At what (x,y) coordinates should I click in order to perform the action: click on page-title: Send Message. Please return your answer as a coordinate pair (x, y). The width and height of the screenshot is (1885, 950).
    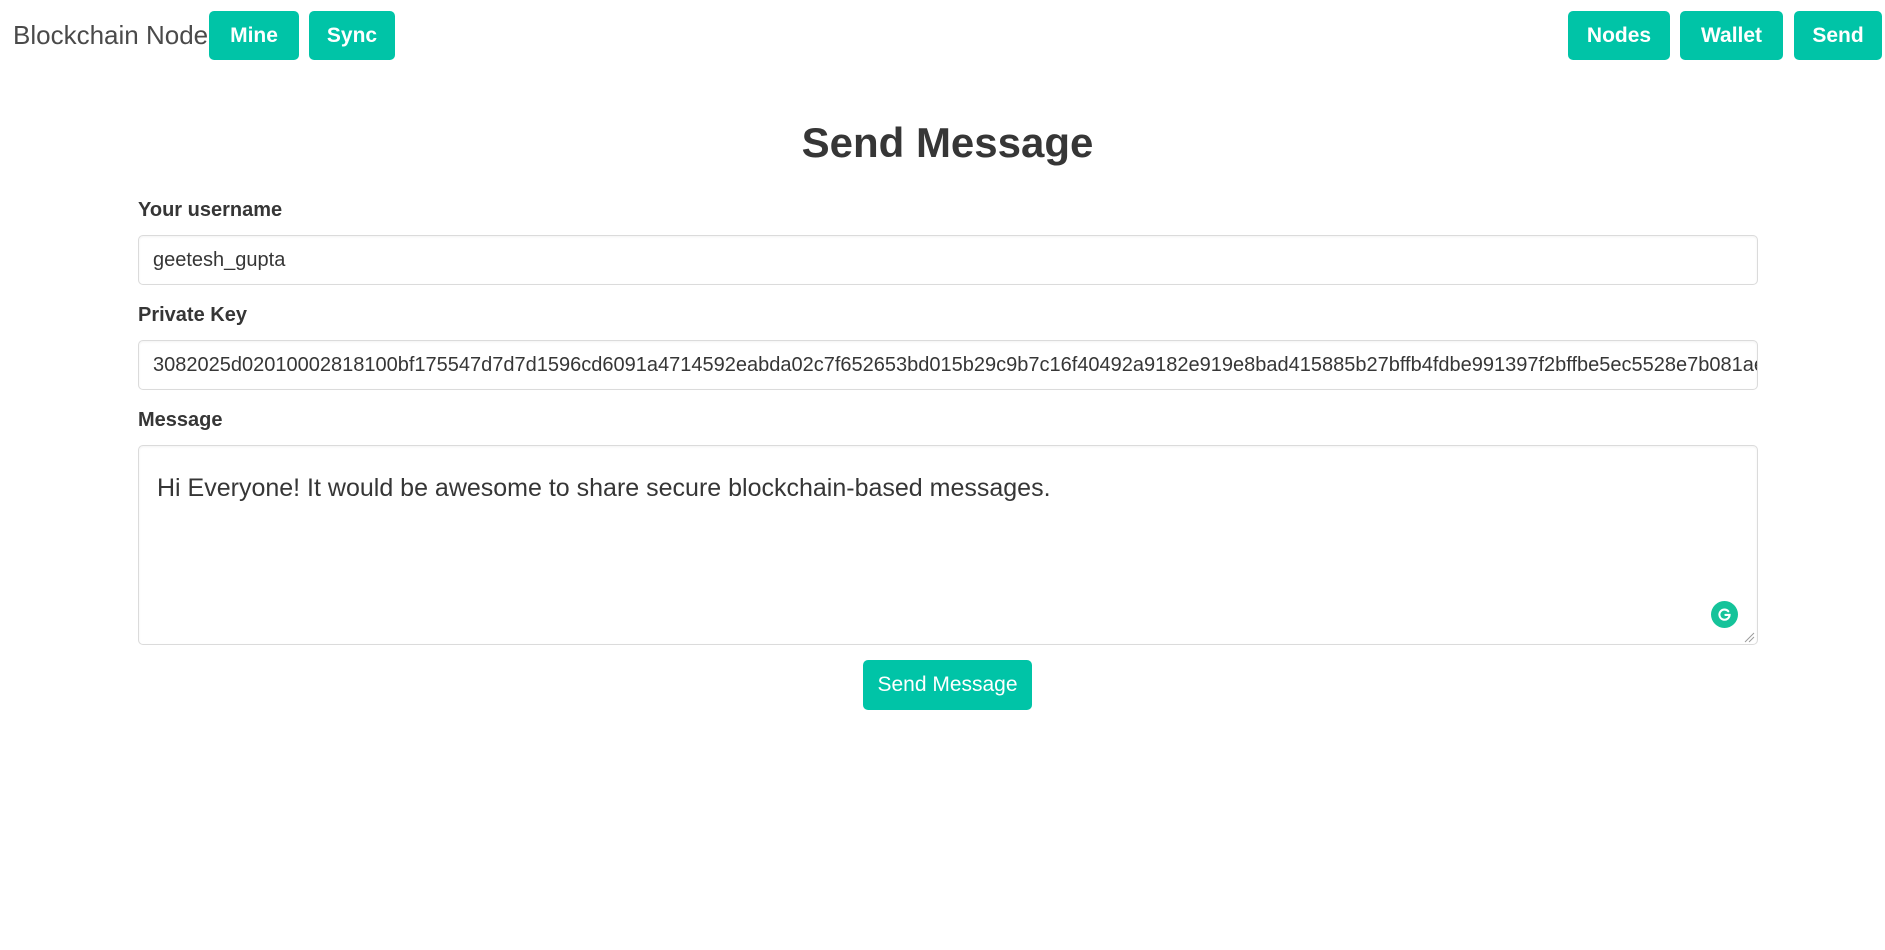
    Looking at the image, I should click on (947, 142).